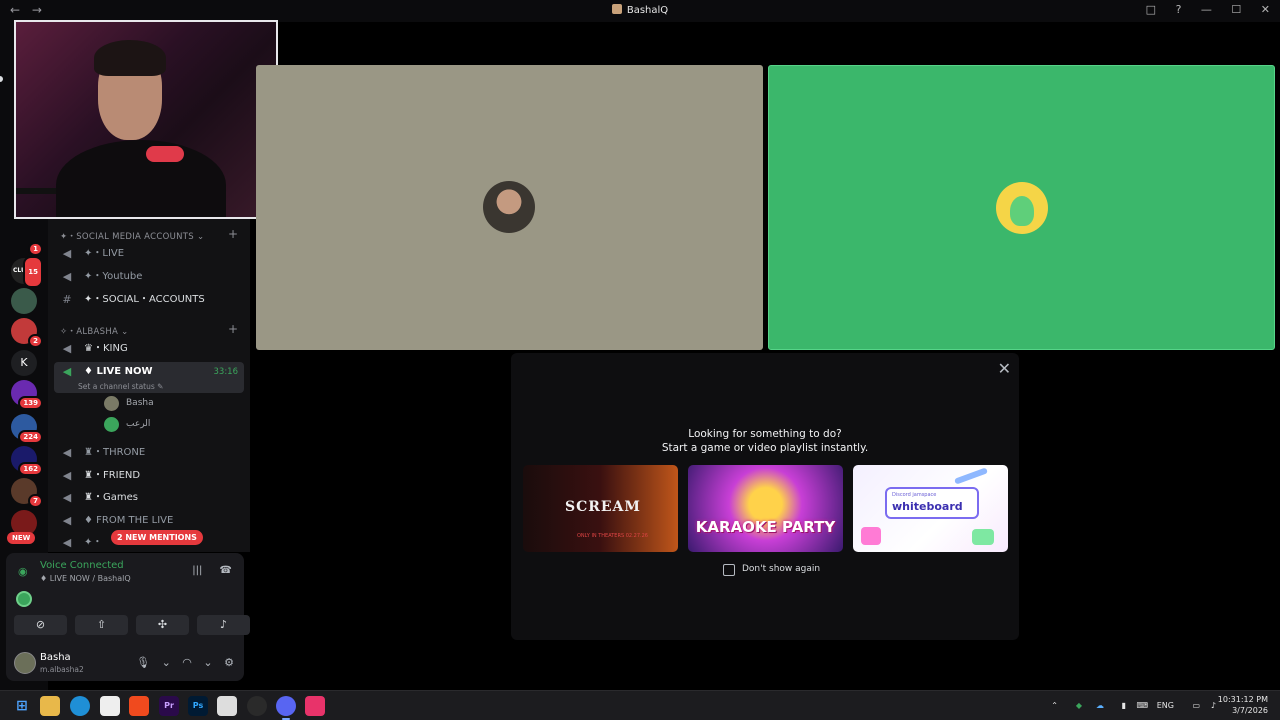  What do you see at coordinates (139, 706) in the screenshot?
I see `brave-icon` at bounding box center [139, 706].